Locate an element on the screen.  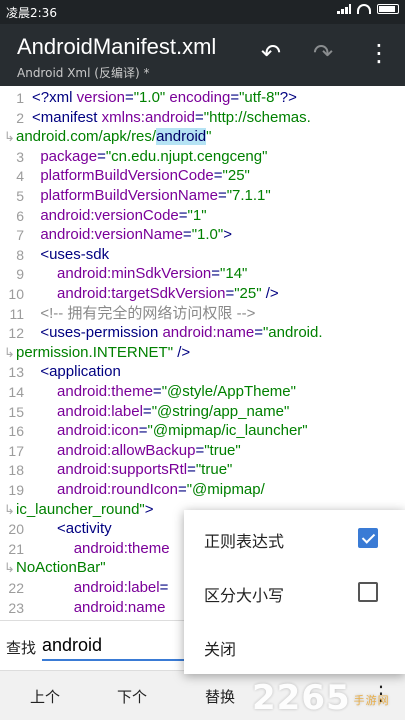
watermark-sub: 手游网 is located at coordinates (371, 700).